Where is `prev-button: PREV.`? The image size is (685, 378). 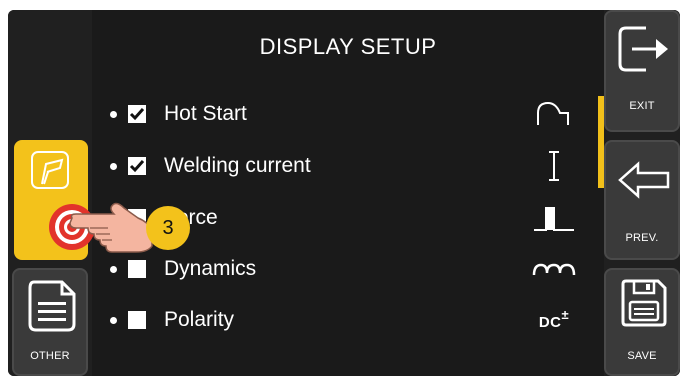
prev-button: PREV. is located at coordinates (642, 200).